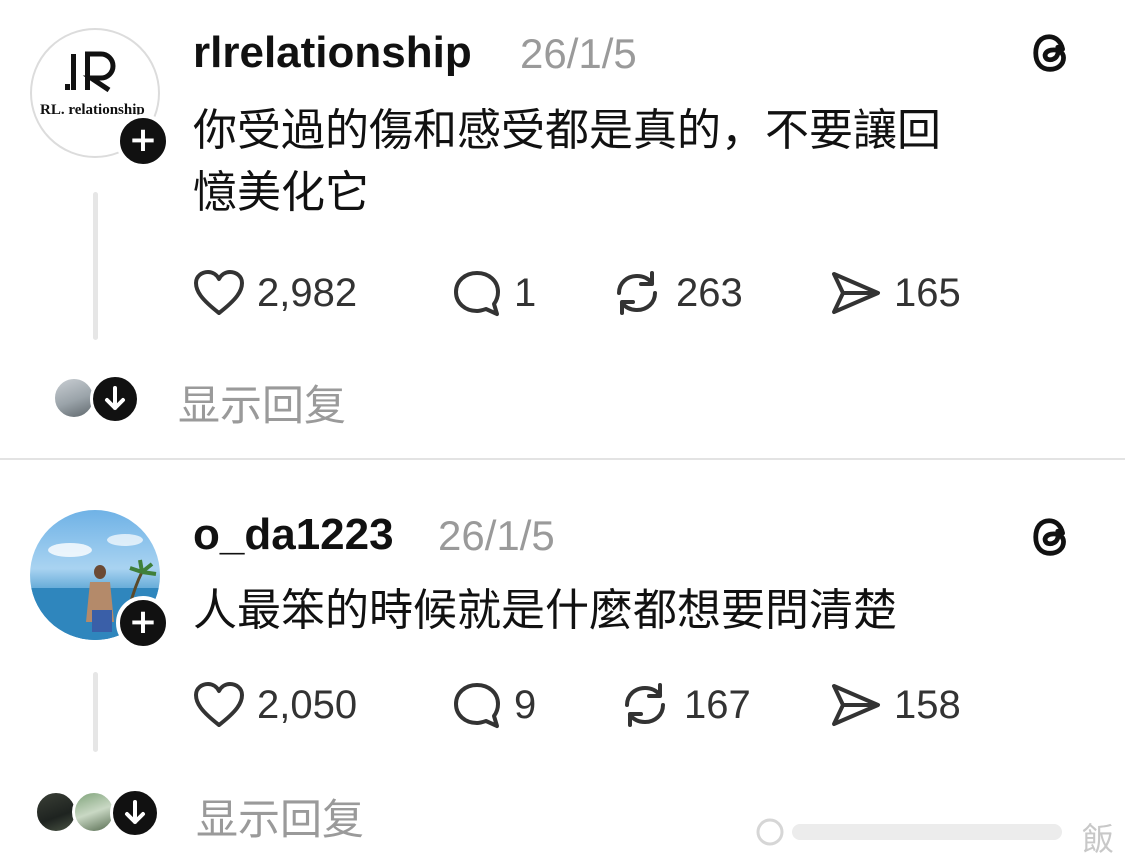 The width and height of the screenshot is (1125, 860). I want to click on share-button: 158, so click(895, 705).